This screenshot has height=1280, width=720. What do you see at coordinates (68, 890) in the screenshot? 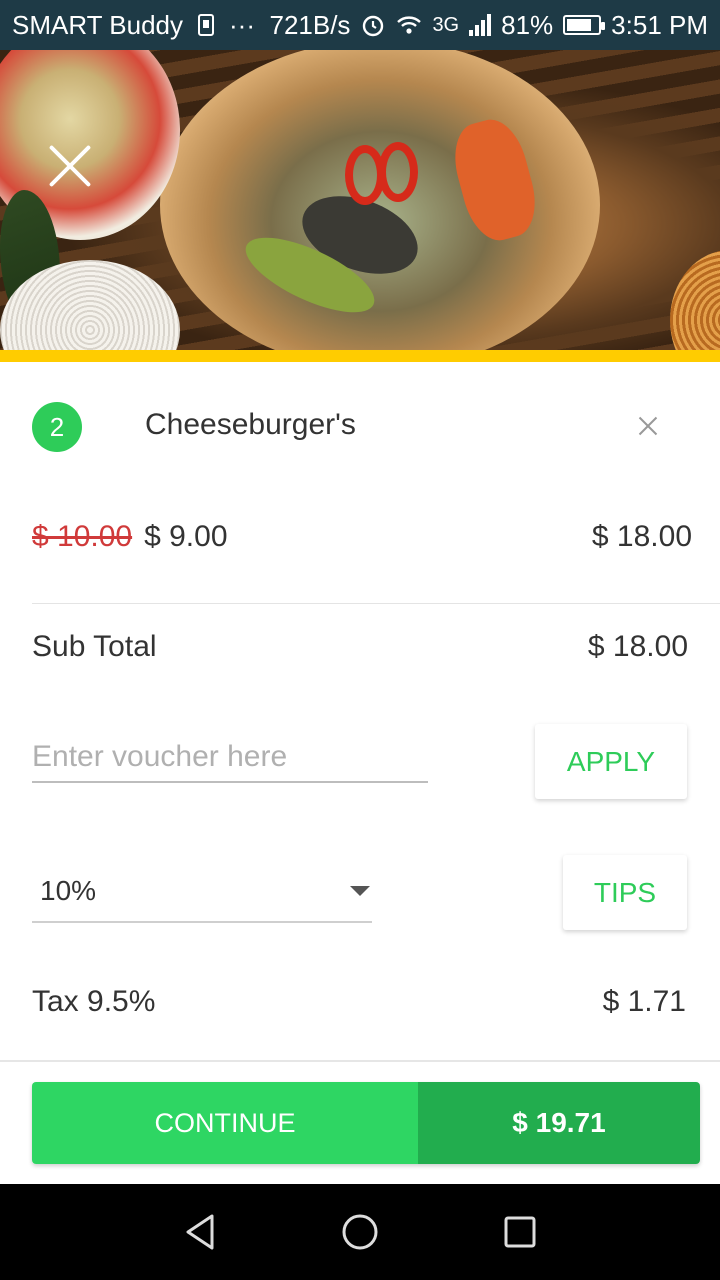
I see `tip-selected-value: 10%` at bounding box center [68, 890].